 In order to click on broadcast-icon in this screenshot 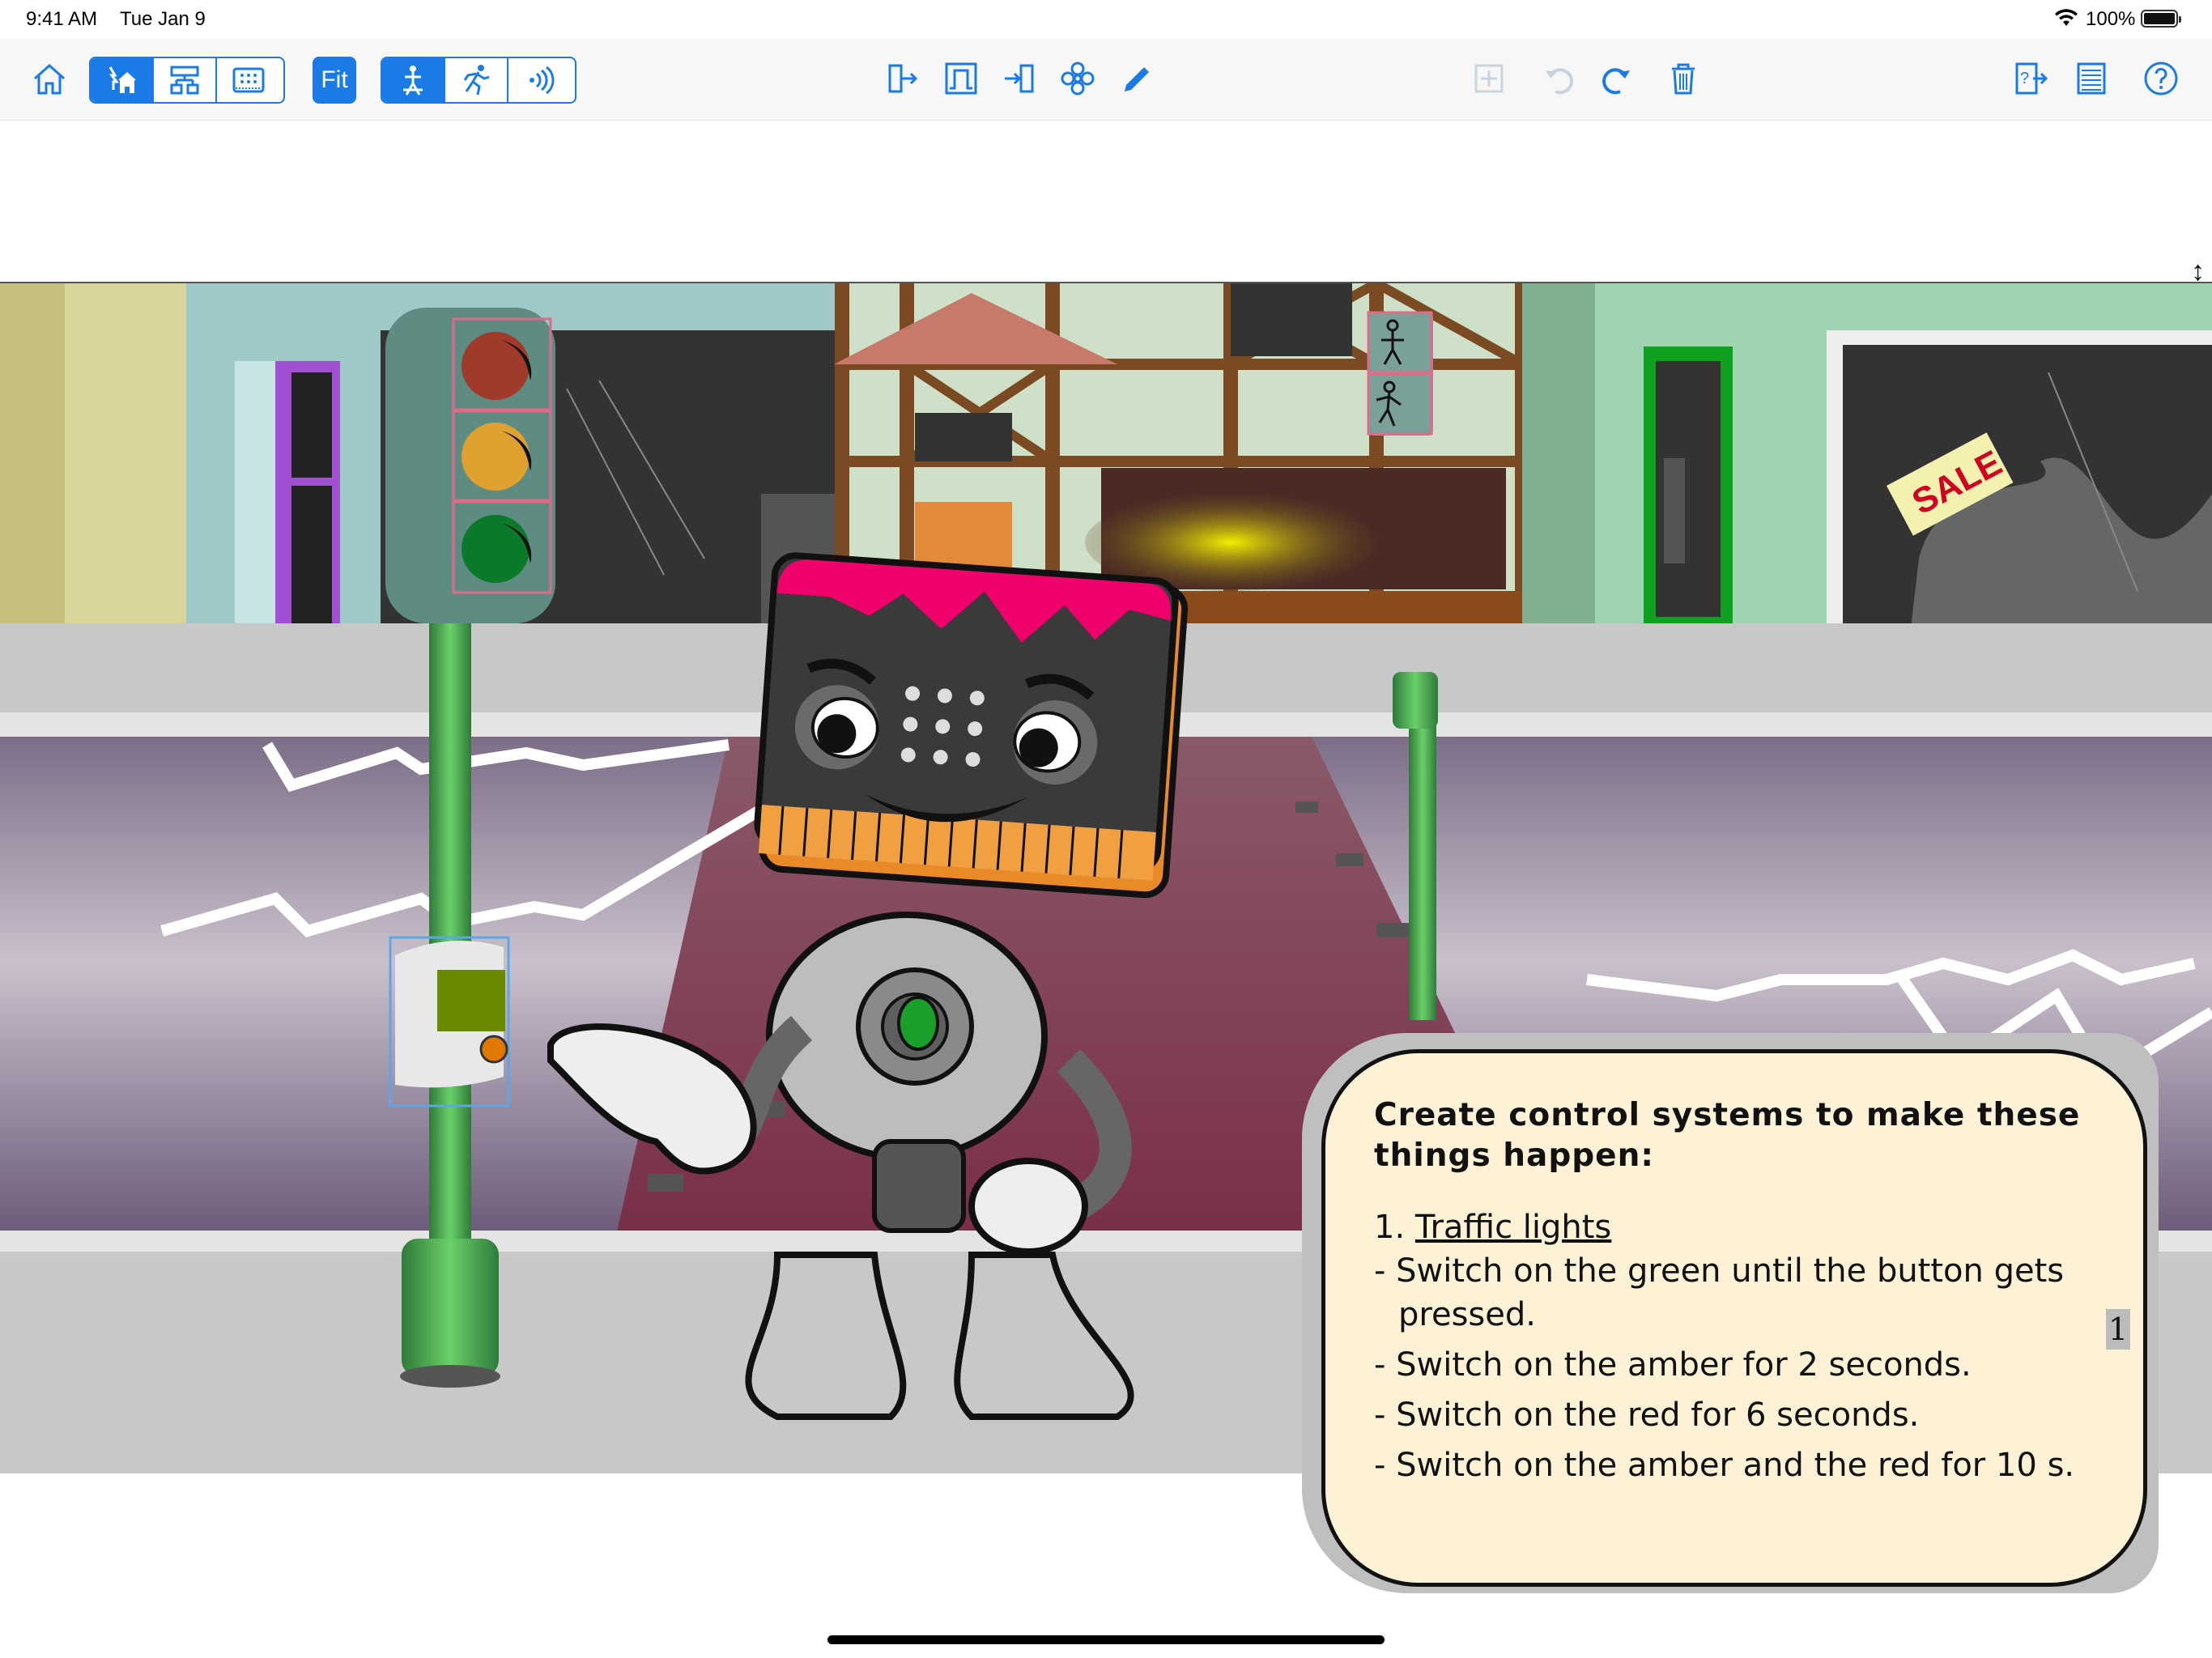, I will do `click(543, 80)`.